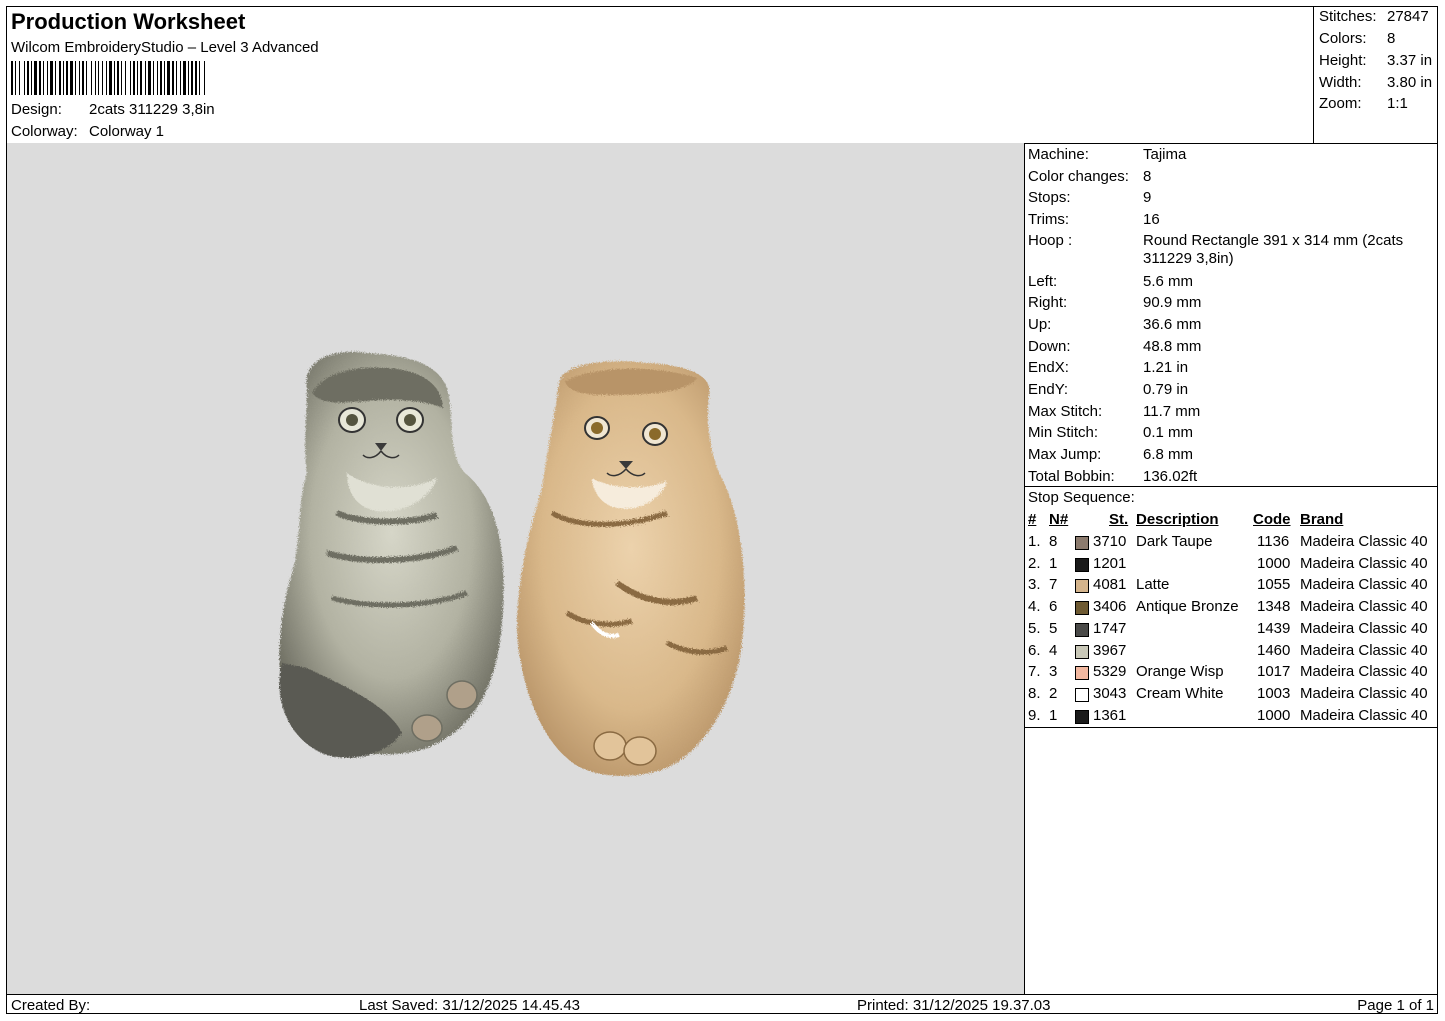 This screenshot has width=1445, height=1021. I want to click on stat-stitches: Stitches: 27847, so click(1378, 18).